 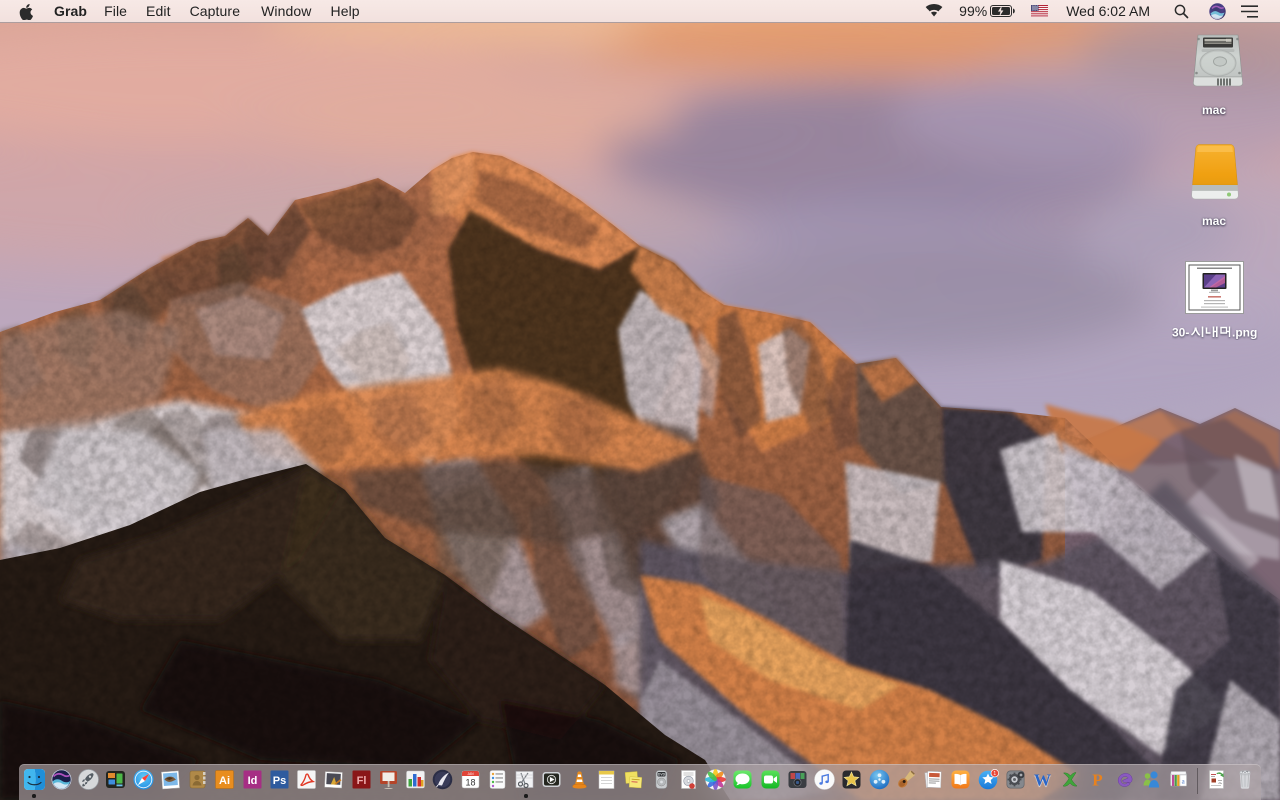 I want to click on svg-text: P, so click(x=1097, y=780).